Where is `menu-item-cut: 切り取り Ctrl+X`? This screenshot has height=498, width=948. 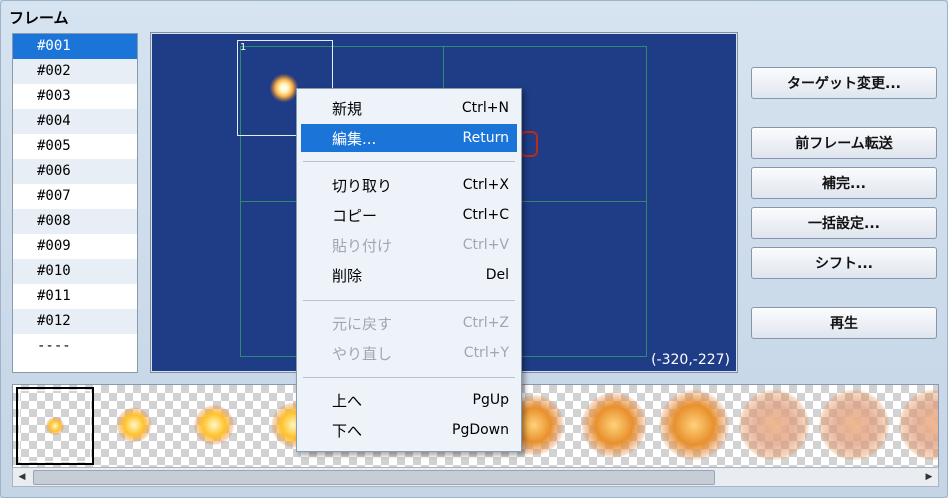
menu-item-cut: 切り取り Ctrl+X is located at coordinates (409, 185).